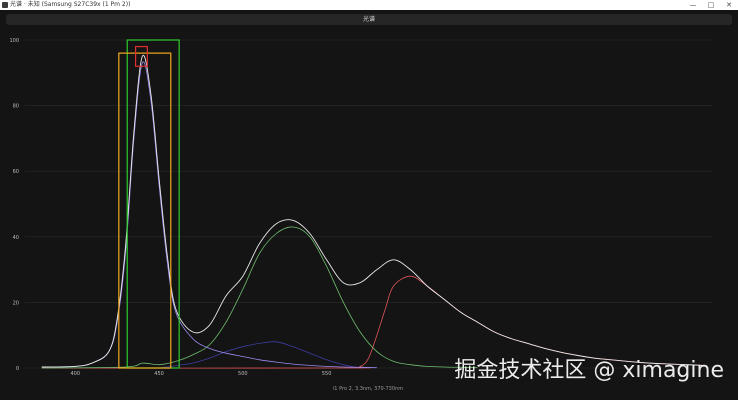  I want to click on close-icon: ✕, so click(729, 5).